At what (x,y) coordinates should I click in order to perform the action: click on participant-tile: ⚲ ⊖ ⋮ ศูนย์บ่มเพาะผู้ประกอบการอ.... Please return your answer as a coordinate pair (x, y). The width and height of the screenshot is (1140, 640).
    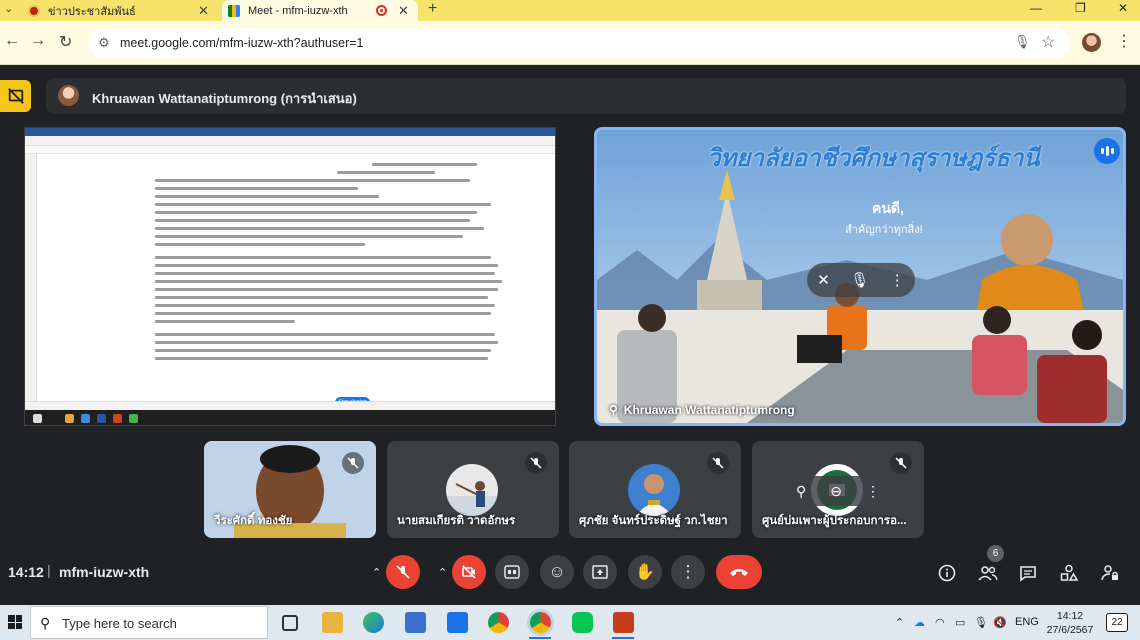
    Looking at the image, I should click on (838, 489).